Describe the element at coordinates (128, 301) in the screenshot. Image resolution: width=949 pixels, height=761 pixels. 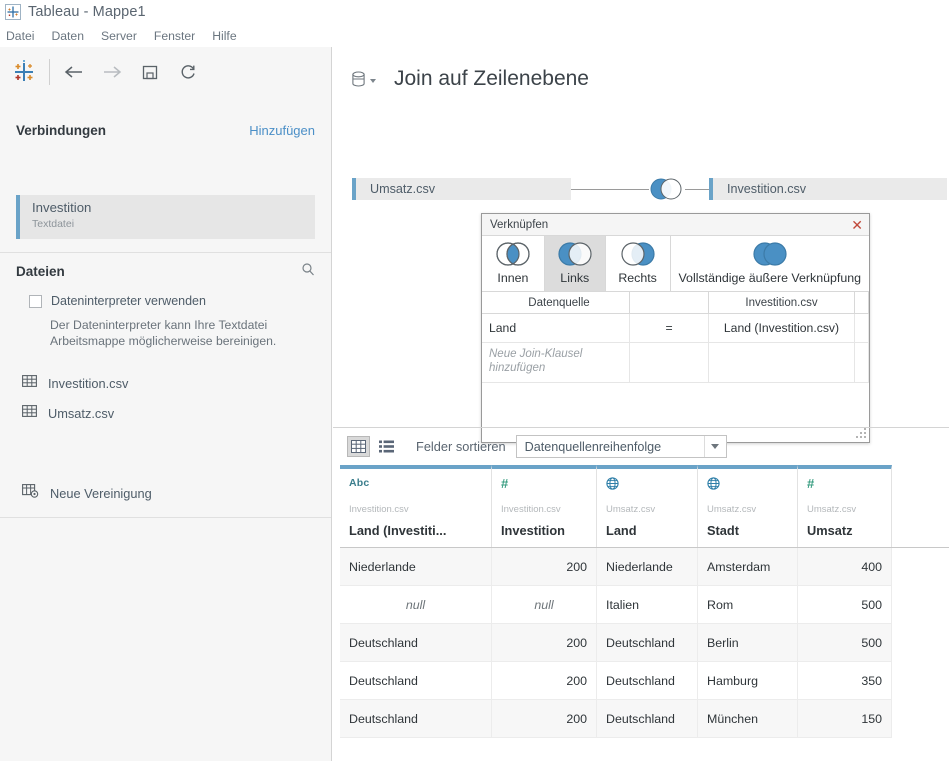
I see `data-interpreter-label: Dateninterpreter verwenden` at that location.